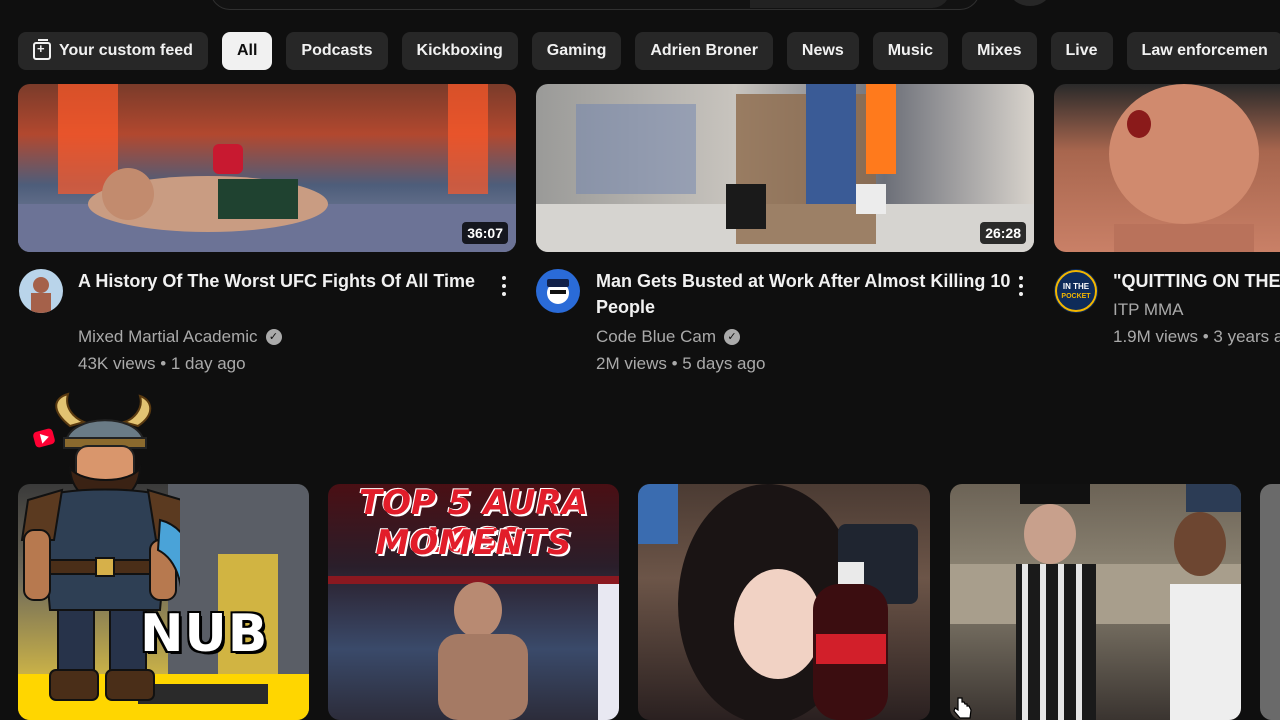 This screenshot has height=720, width=1280. I want to click on chip-adrien-broner: Adrien Broner, so click(704, 51).